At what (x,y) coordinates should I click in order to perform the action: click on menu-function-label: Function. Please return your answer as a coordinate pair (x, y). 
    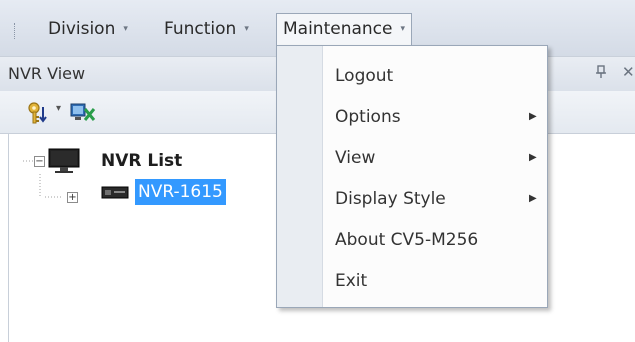
    Looking at the image, I should click on (200, 29).